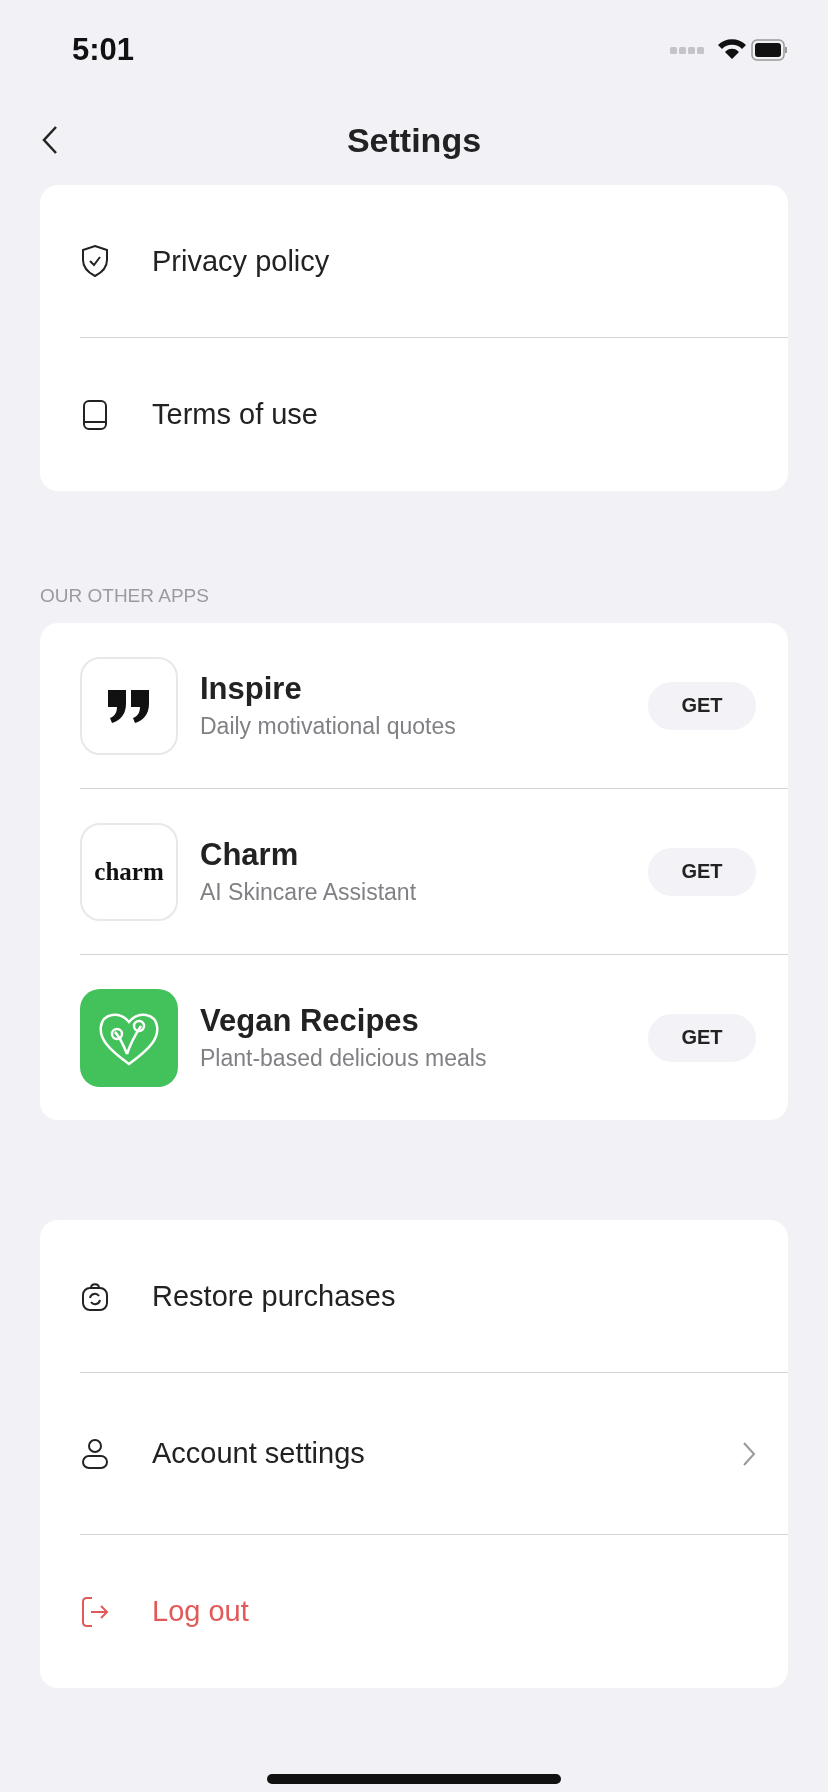 The width and height of the screenshot is (828, 1792). Describe the element at coordinates (251, 689) in the screenshot. I see `app-name: Inspire` at that location.